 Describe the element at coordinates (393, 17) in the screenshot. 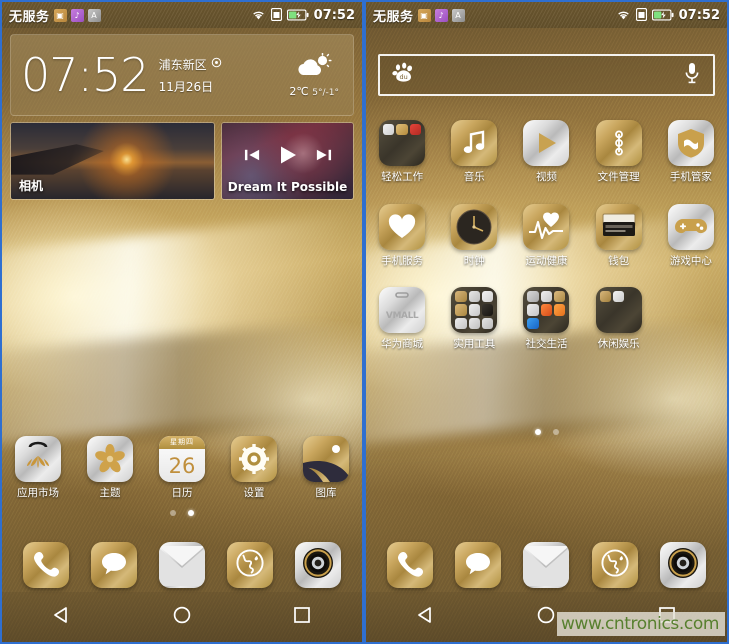

I see `carrier-label: 无服务` at that location.